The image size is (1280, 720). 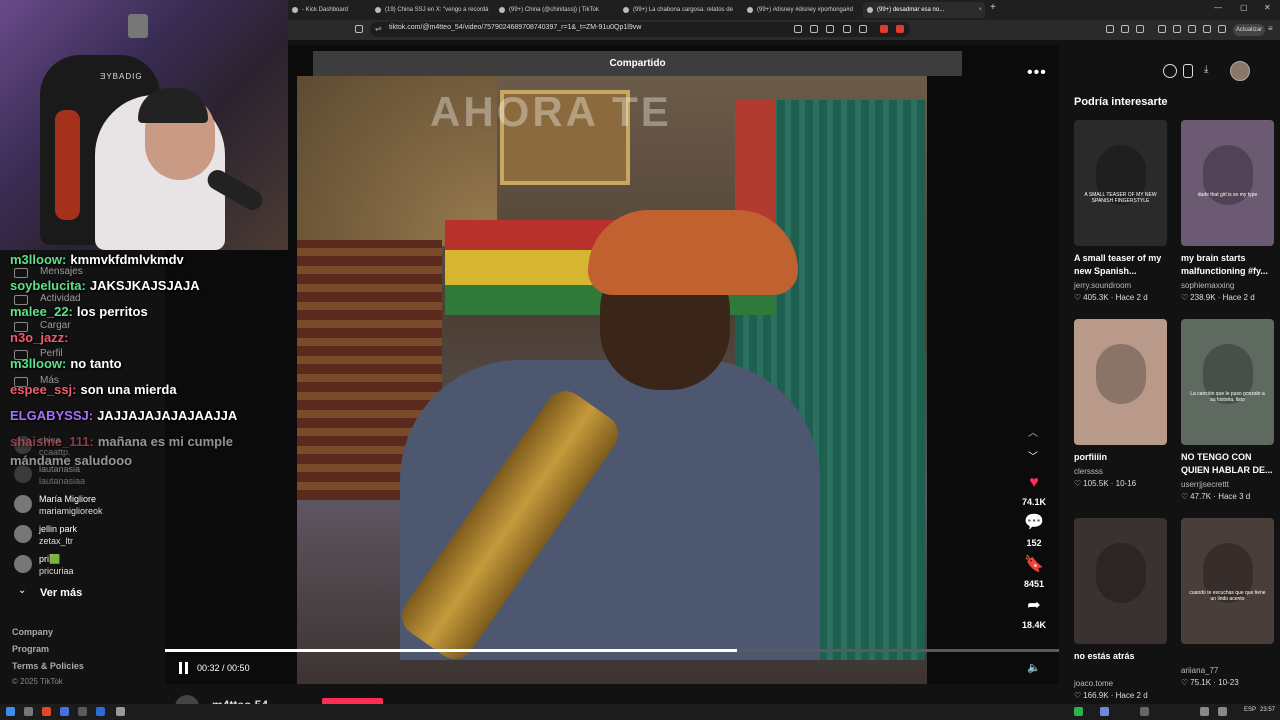 I want to click on more-options-icon: •••, so click(x=1037, y=73).